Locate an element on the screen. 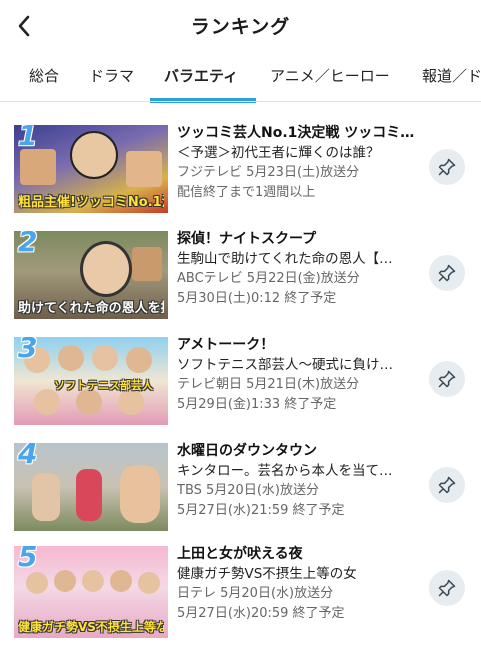  program-title: アメトーーク！ is located at coordinates (226, 345).